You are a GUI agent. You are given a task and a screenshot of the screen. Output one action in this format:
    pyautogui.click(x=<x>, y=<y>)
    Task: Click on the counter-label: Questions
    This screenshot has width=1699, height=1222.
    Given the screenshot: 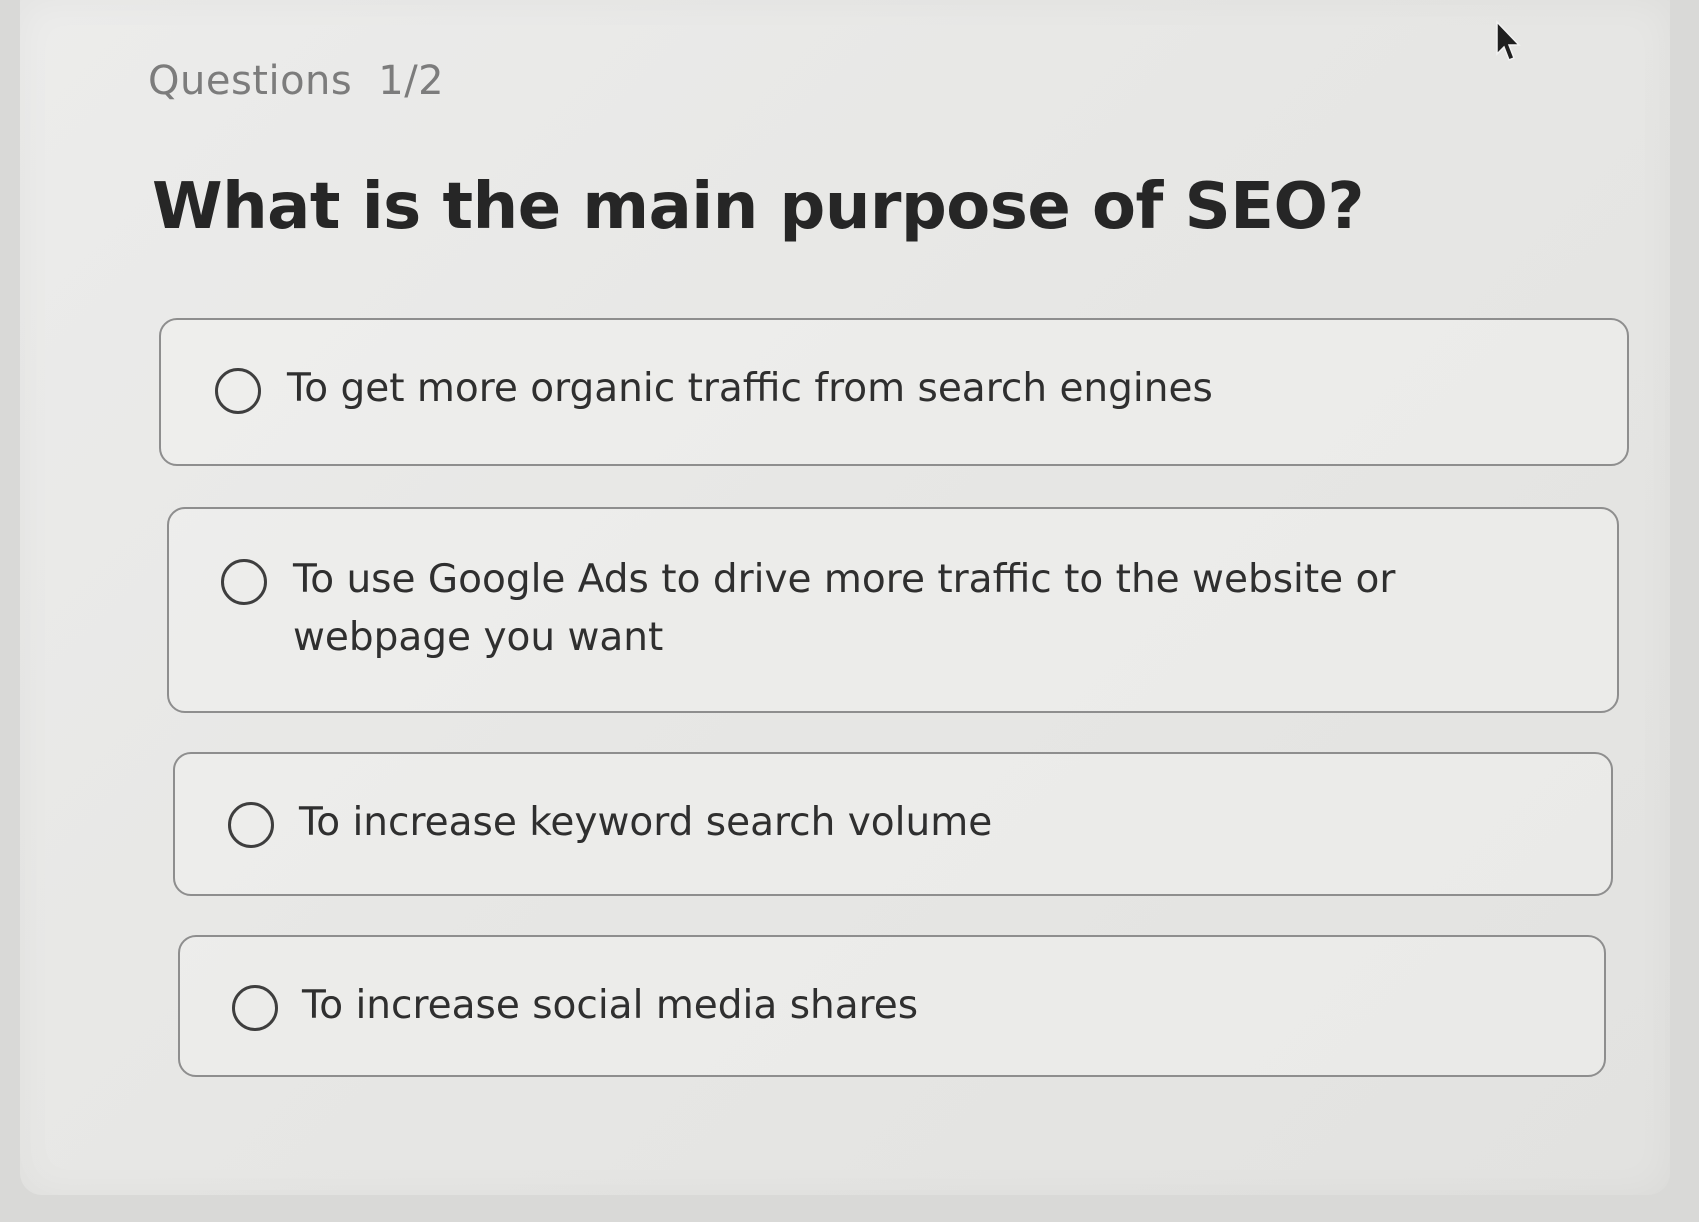 What is the action you would take?
    pyautogui.click(x=250, y=81)
    